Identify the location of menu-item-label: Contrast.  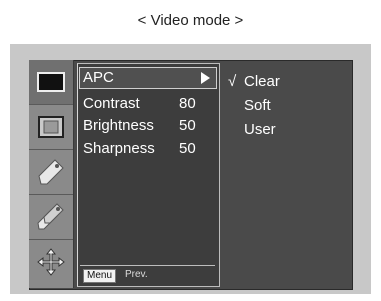
(111, 103).